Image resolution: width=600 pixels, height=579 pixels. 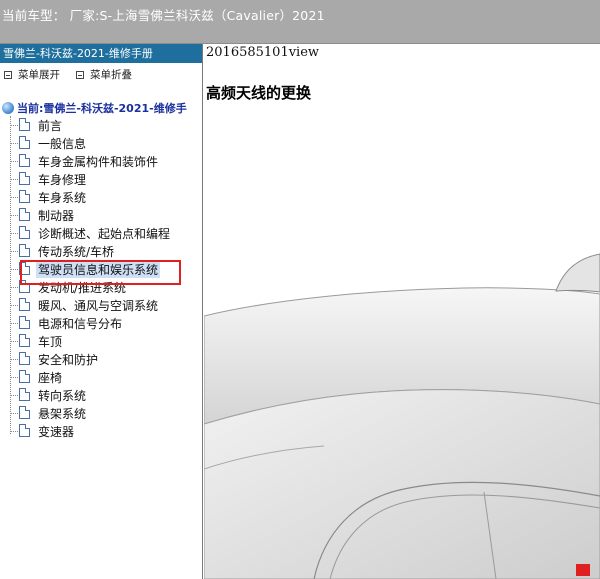 I want to click on tree-item-label: 悬架系统, so click(x=62, y=414).